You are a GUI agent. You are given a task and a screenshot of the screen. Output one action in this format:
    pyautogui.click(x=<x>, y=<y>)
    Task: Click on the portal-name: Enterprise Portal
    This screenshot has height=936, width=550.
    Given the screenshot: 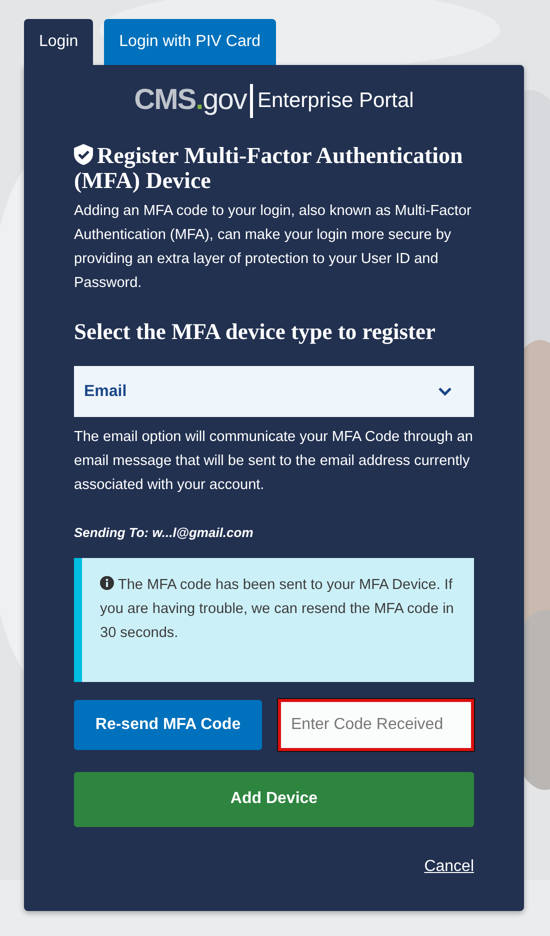 What is the action you would take?
    pyautogui.click(x=335, y=101)
    